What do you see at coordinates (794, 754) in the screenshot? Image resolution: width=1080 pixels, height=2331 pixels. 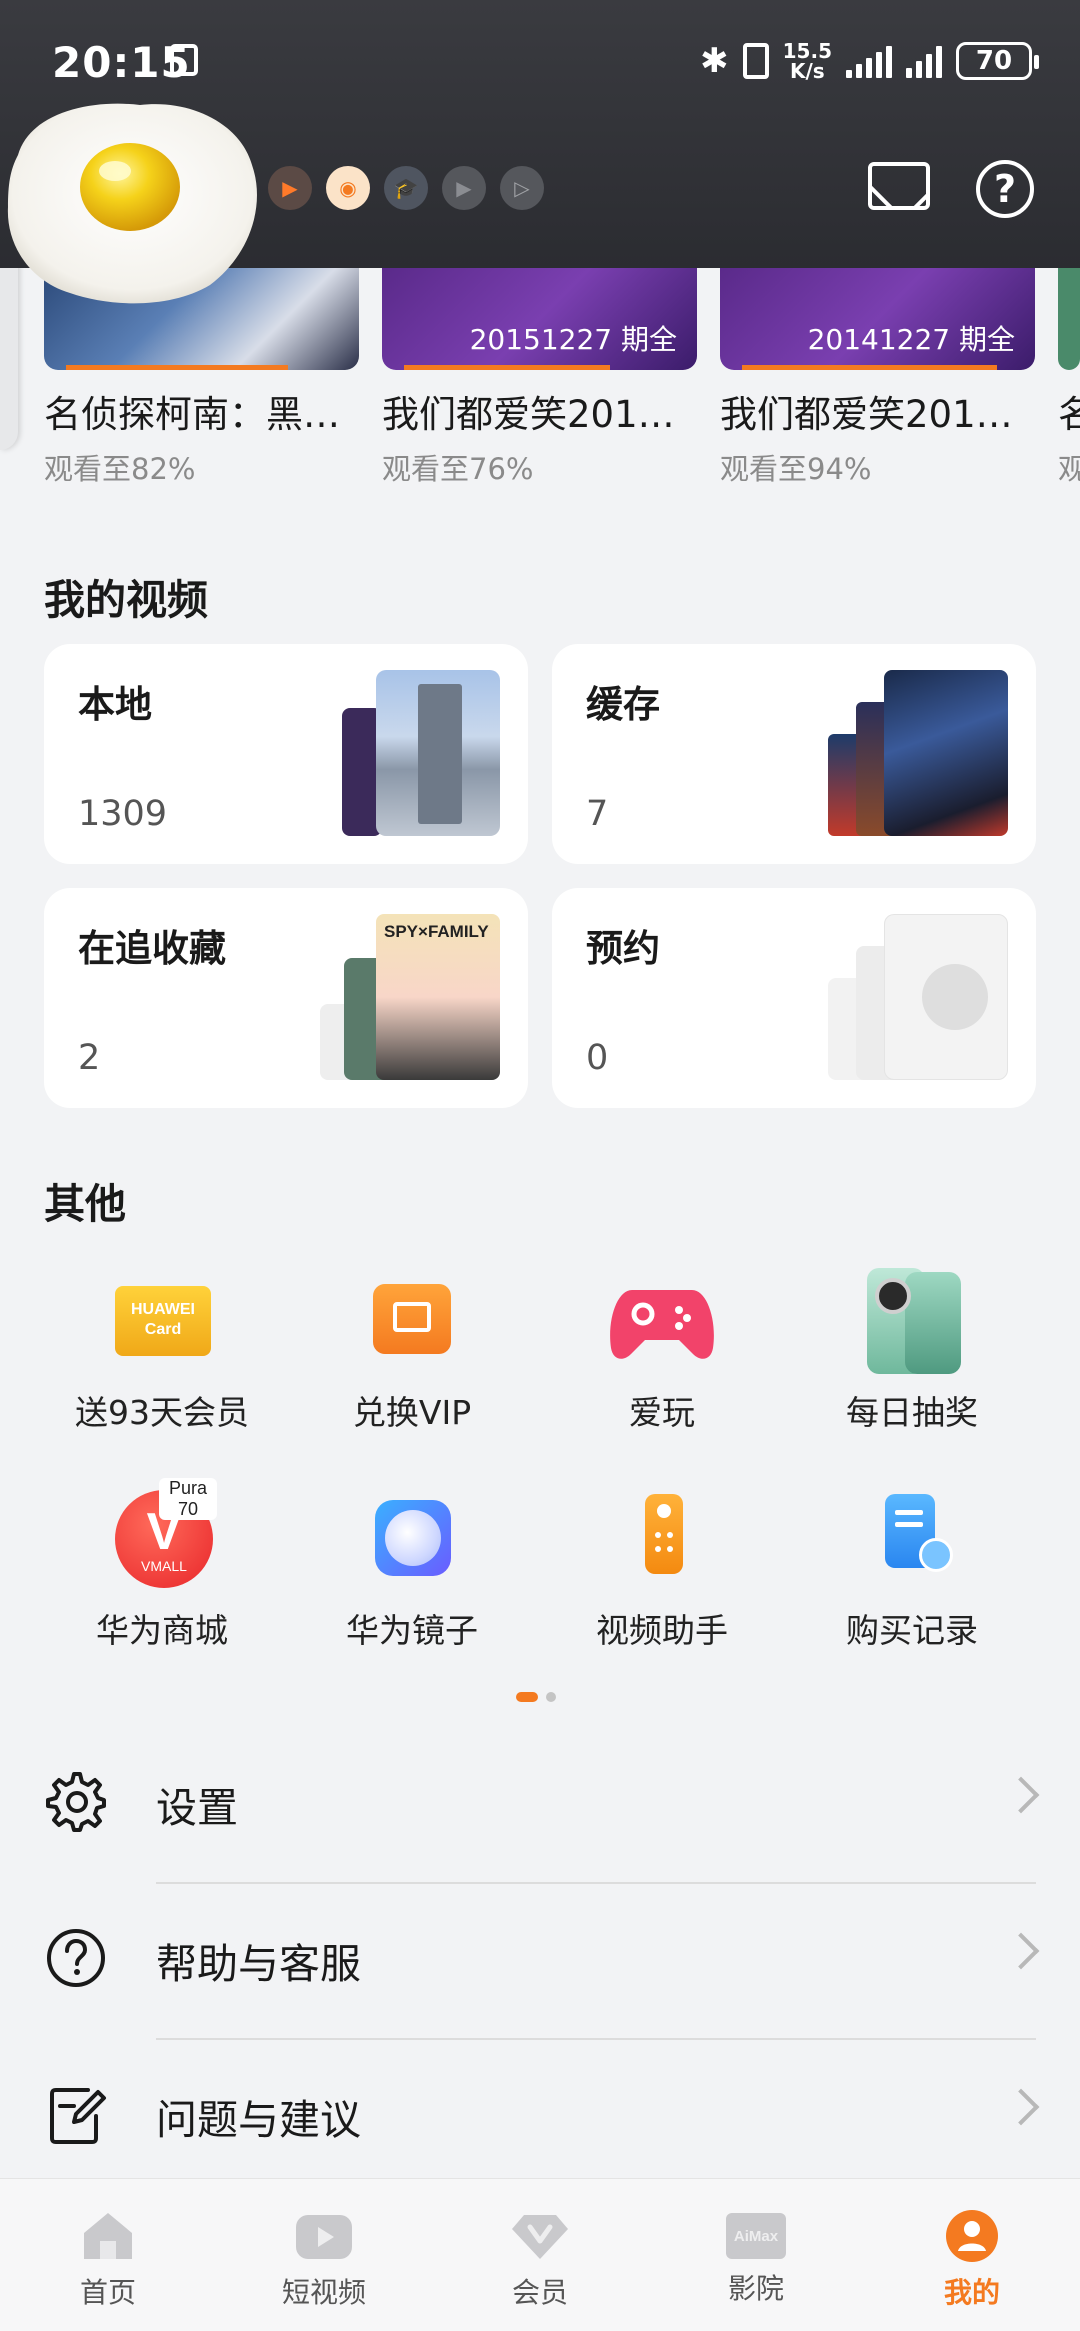 I see `card-cache: 缓存 7` at bounding box center [794, 754].